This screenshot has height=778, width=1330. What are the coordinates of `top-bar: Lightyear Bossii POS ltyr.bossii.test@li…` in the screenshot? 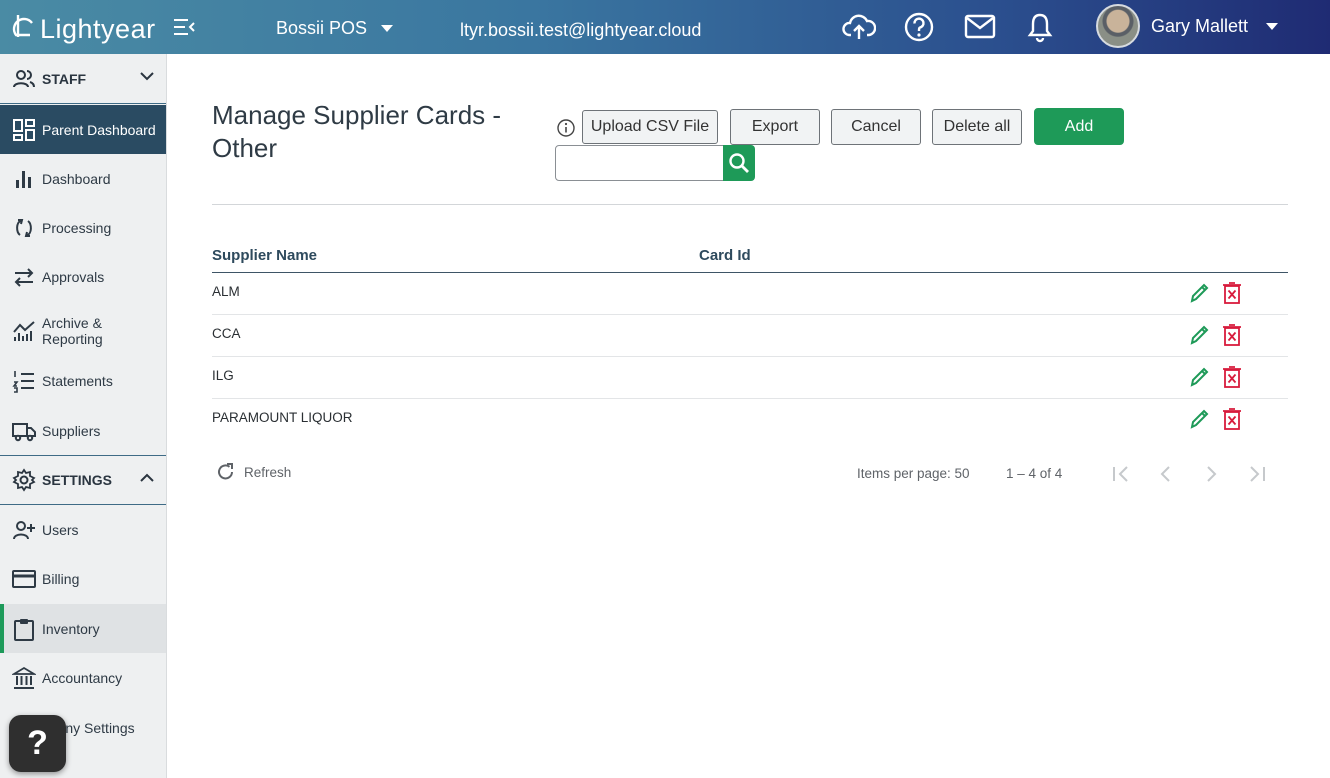 It's located at (665, 27).